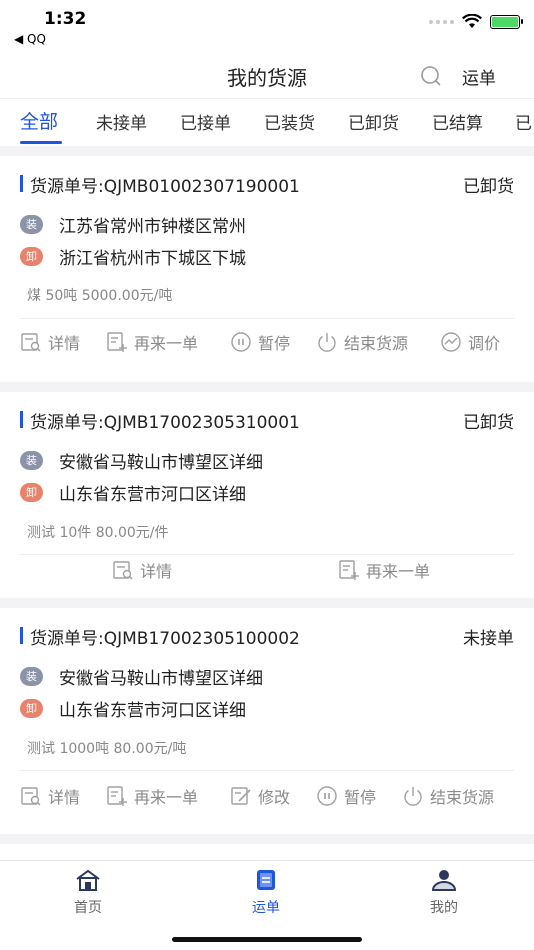  I want to click on nav-home: 首页, so click(88, 893).